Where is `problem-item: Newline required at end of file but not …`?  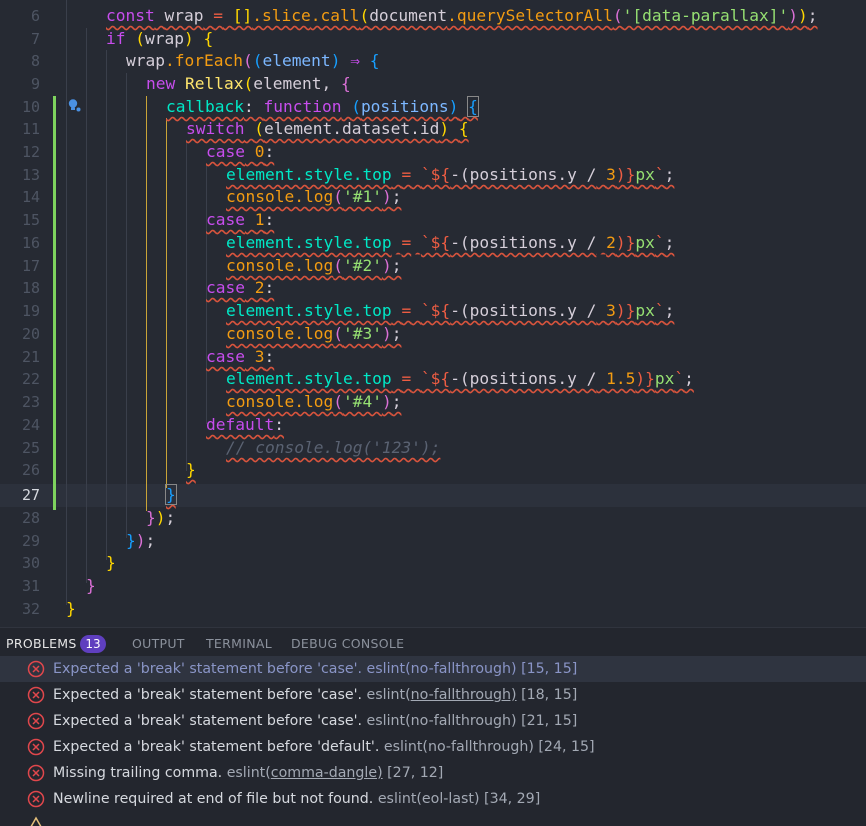
problem-item: Newline required at end of file but not … is located at coordinates (433, 799).